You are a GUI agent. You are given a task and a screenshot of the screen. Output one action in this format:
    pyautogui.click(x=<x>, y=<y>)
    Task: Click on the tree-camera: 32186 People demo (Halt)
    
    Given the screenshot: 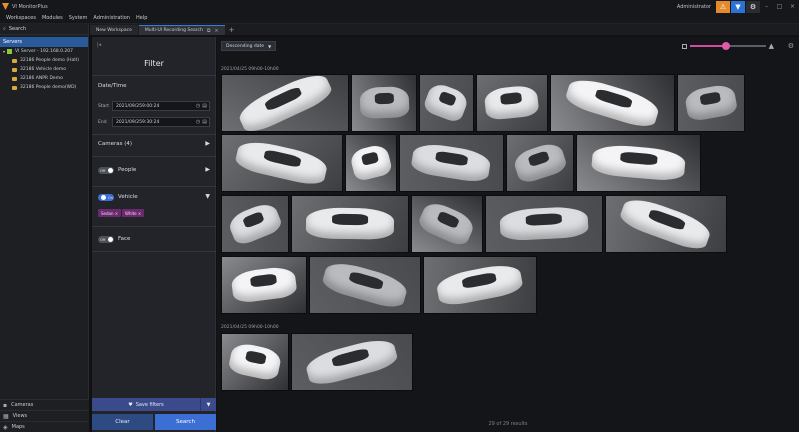 What is the action you would take?
    pyautogui.click(x=44, y=60)
    